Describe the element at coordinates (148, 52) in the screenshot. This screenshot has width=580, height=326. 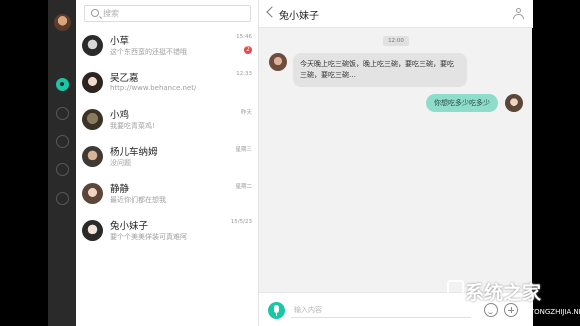
I see `chat-preview: 这个东西蛮的还挺不错哦` at that location.